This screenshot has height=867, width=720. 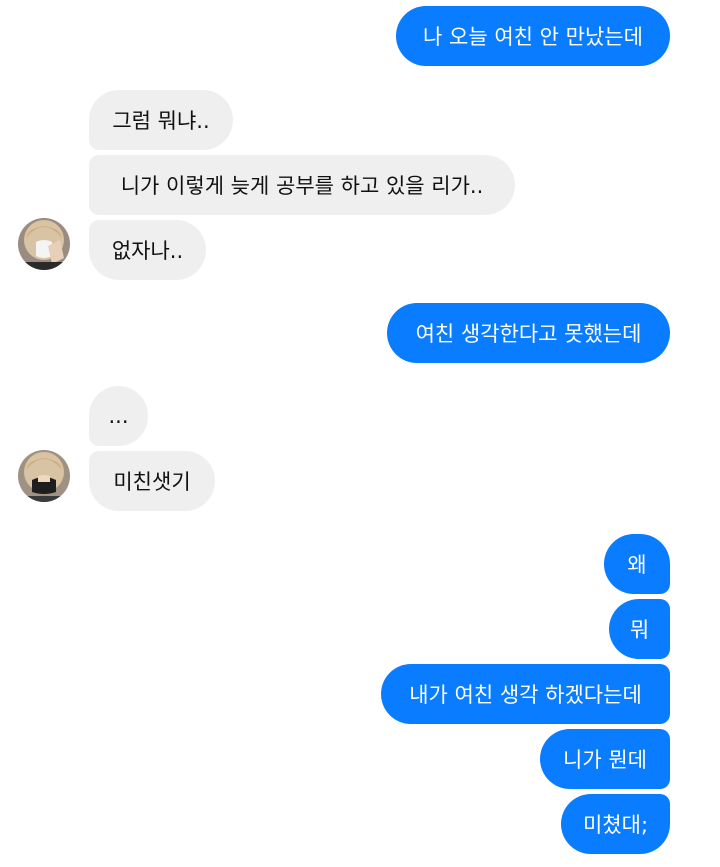 I want to click on message-text: 나 오늘 여친 안 만났는데, so click(x=533, y=37).